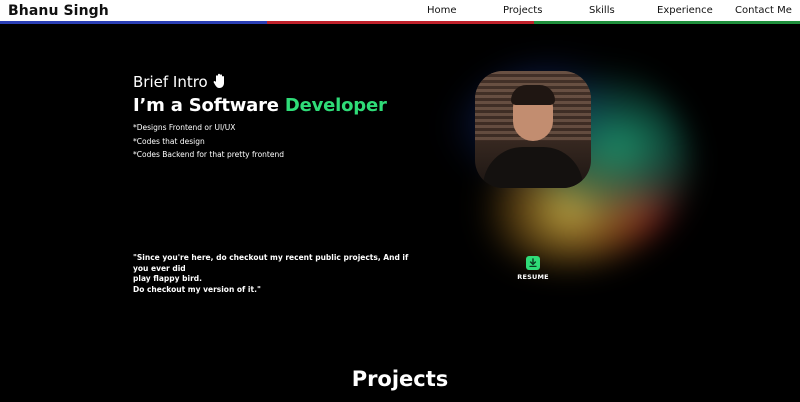  Describe the element at coordinates (533, 263) in the screenshot. I see `download-icon` at that location.